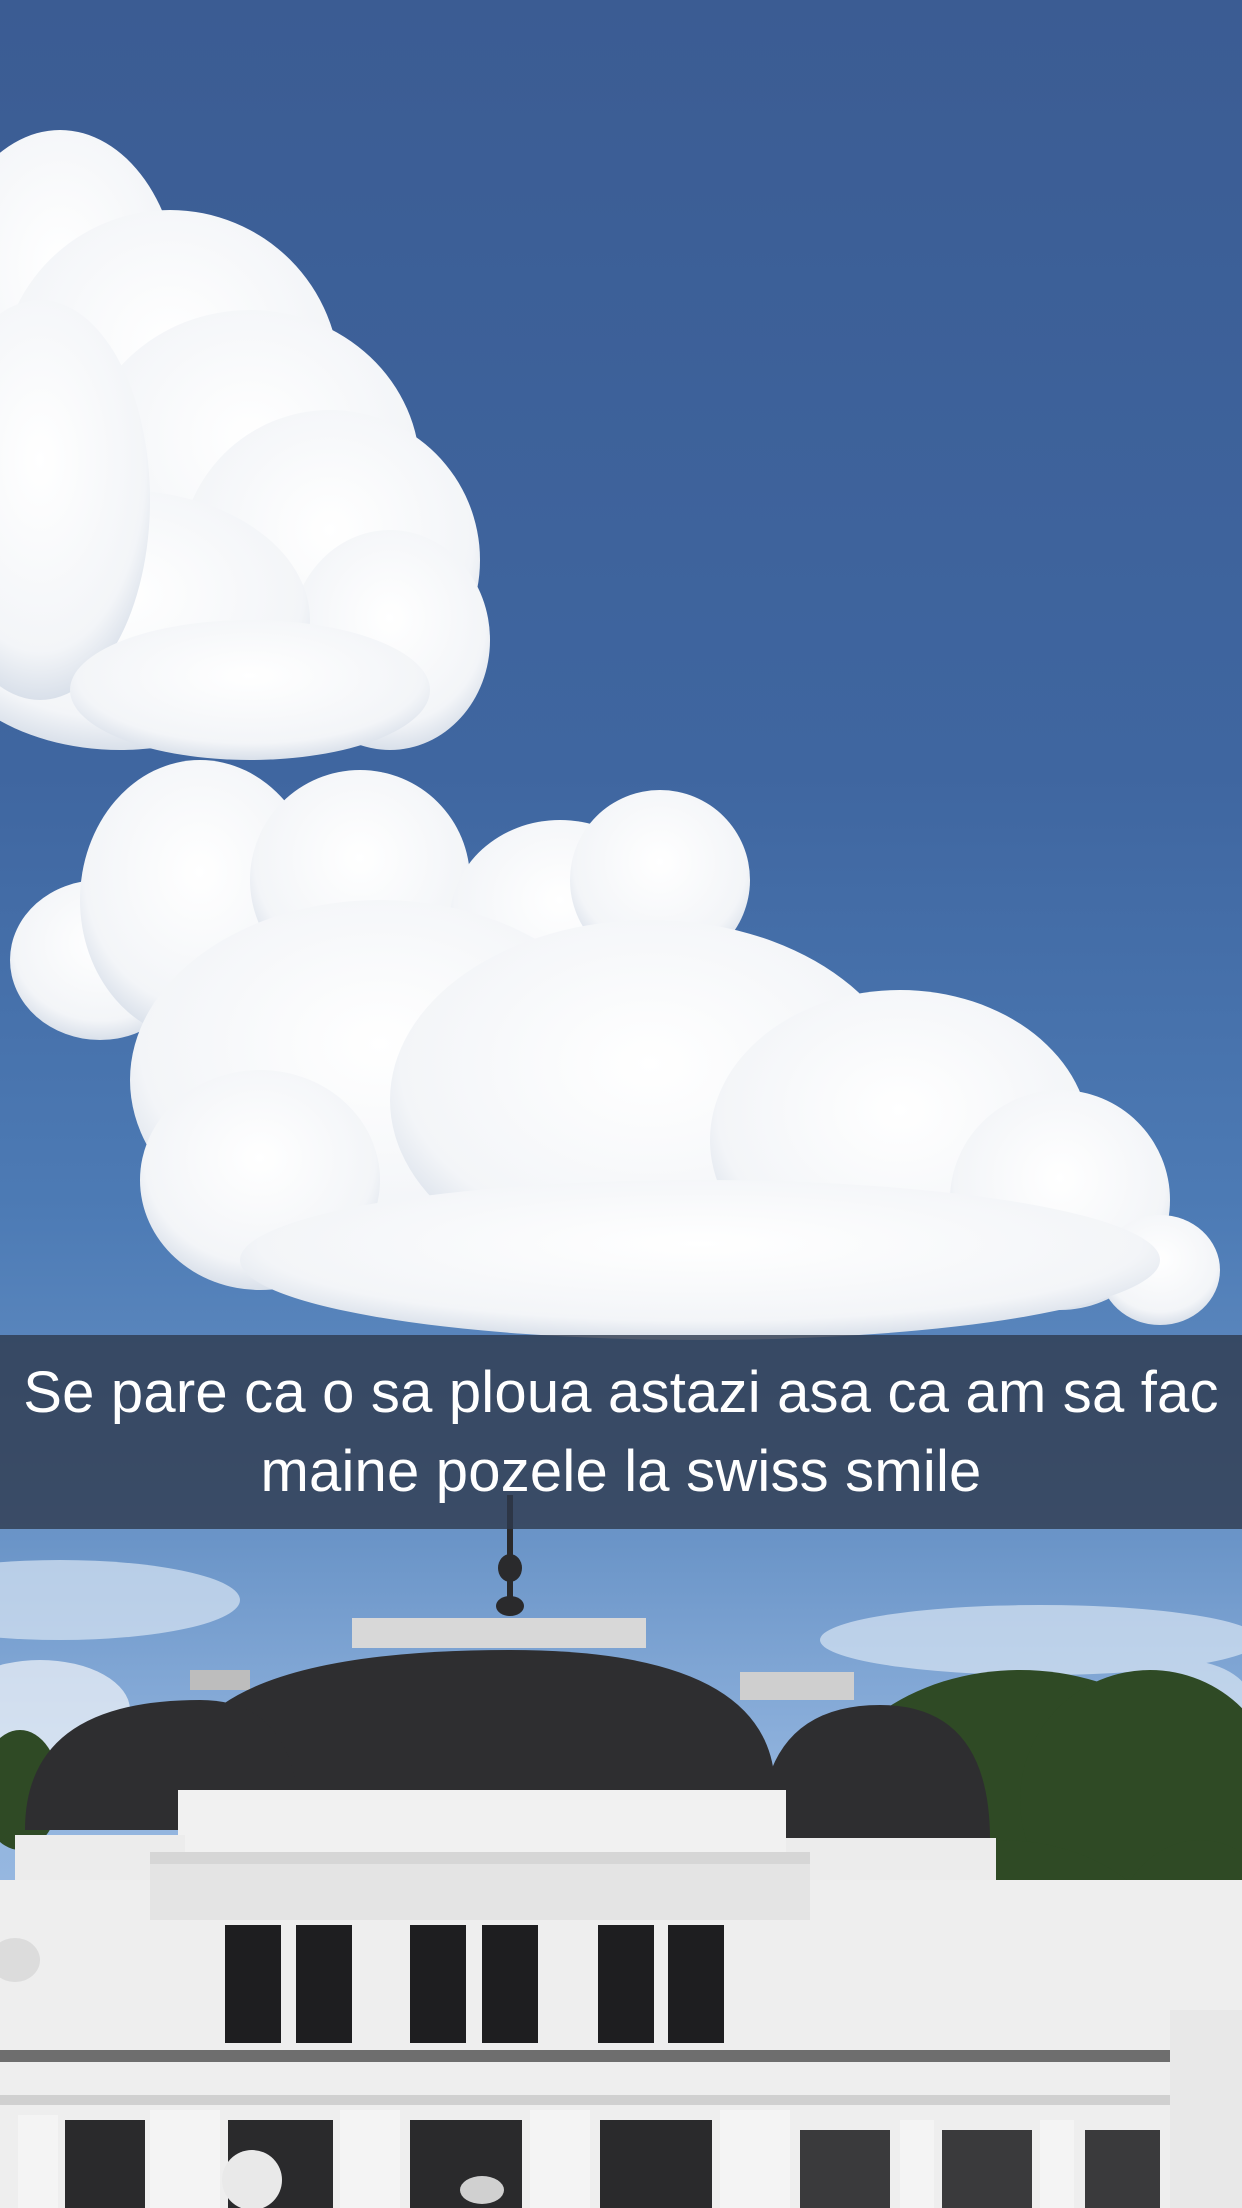 This screenshot has width=1242, height=2208. I want to click on cloud-upper, so click(245, 445).